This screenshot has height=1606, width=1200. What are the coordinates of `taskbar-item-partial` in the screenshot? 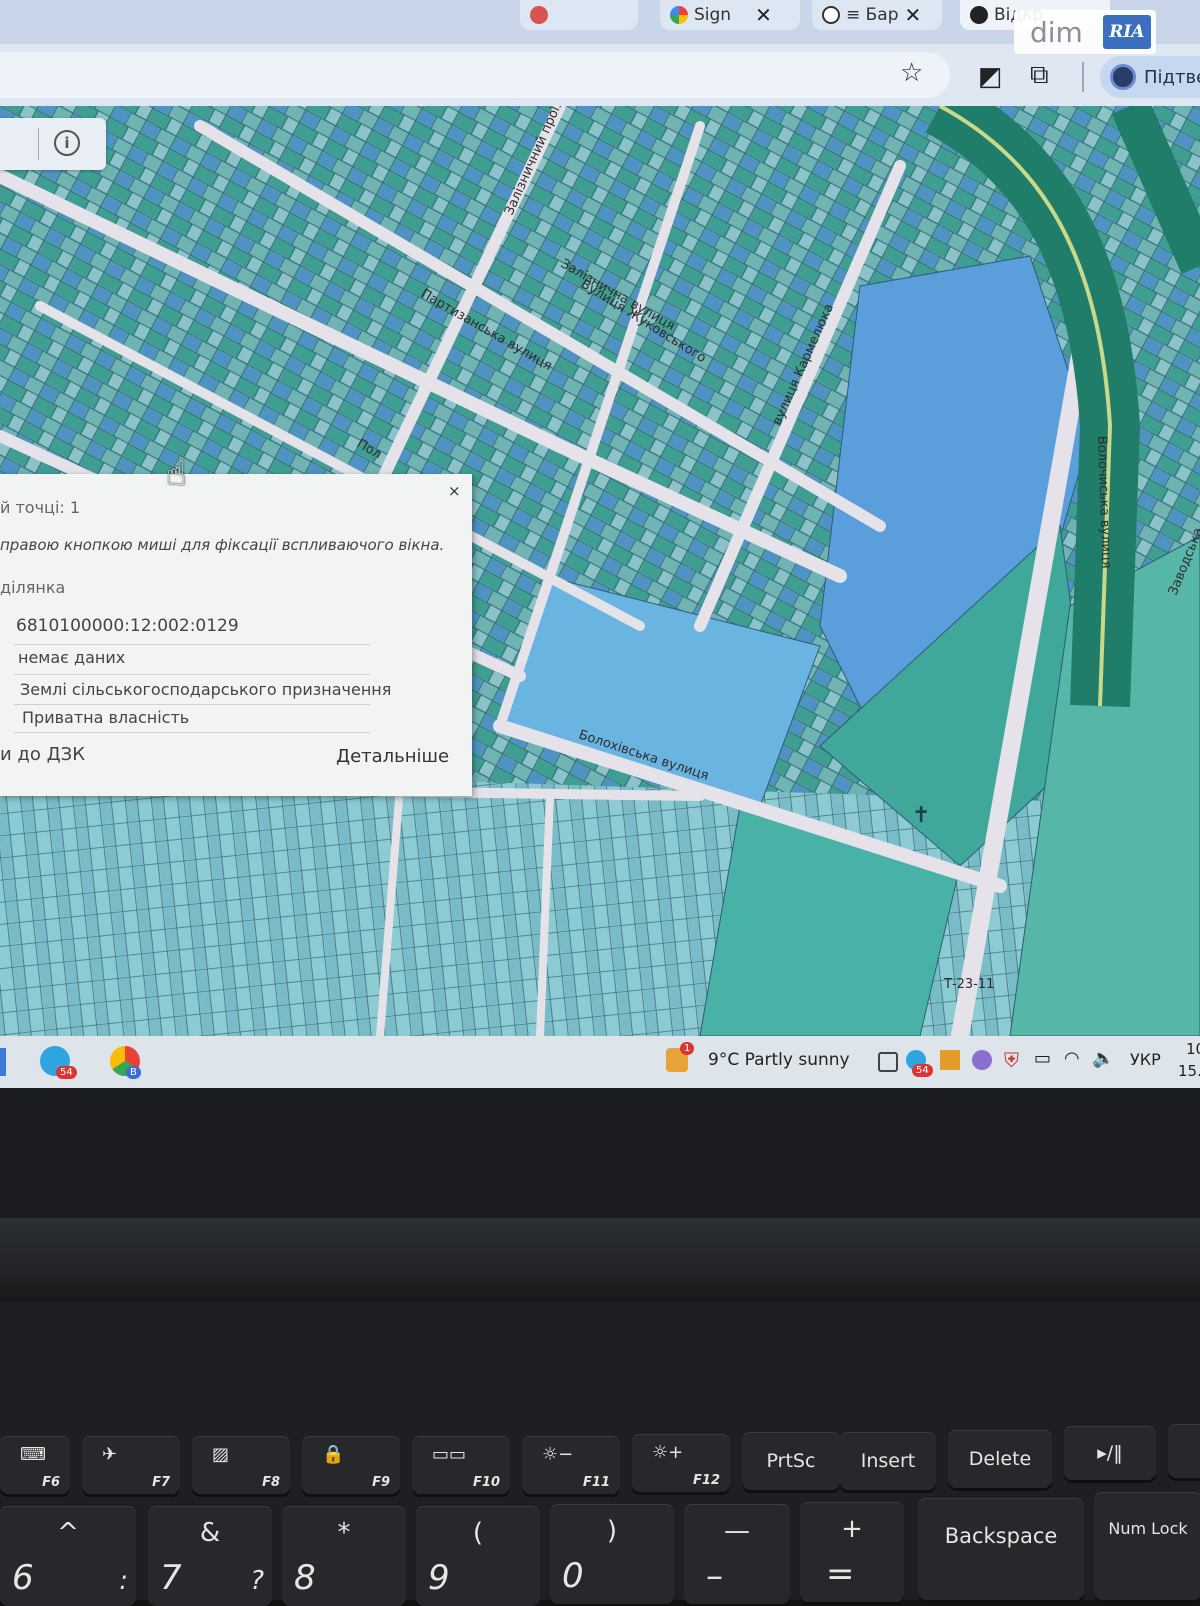 It's located at (3, 1062).